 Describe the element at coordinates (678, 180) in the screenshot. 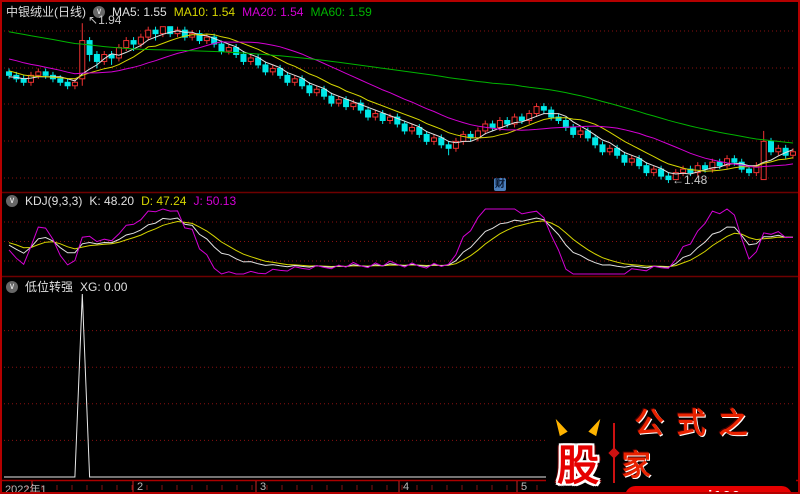

I see `arrow-left-icon: ←` at that location.